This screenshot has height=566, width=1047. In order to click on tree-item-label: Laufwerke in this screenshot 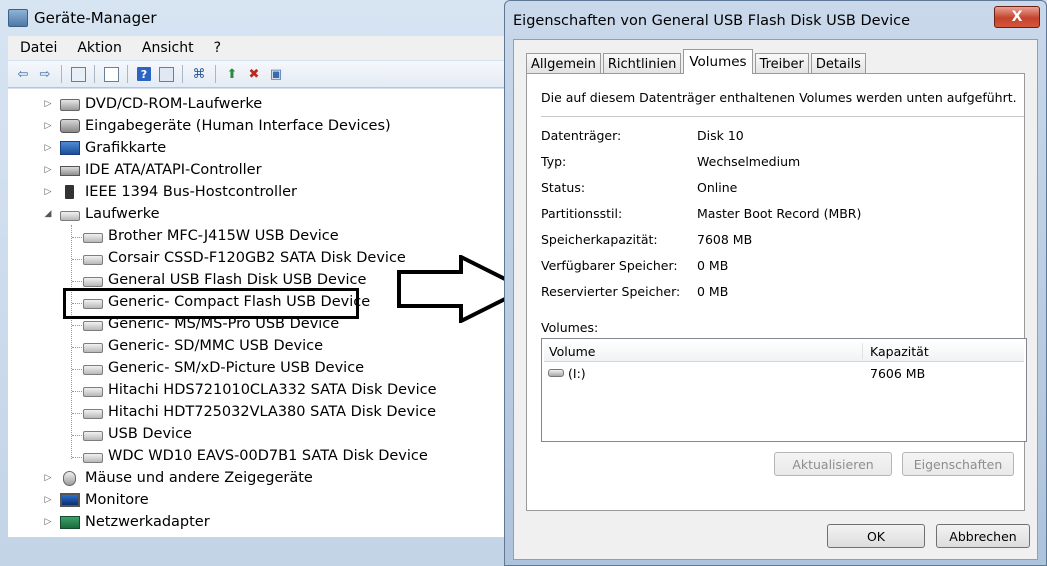, I will do `click(122, 214)`.